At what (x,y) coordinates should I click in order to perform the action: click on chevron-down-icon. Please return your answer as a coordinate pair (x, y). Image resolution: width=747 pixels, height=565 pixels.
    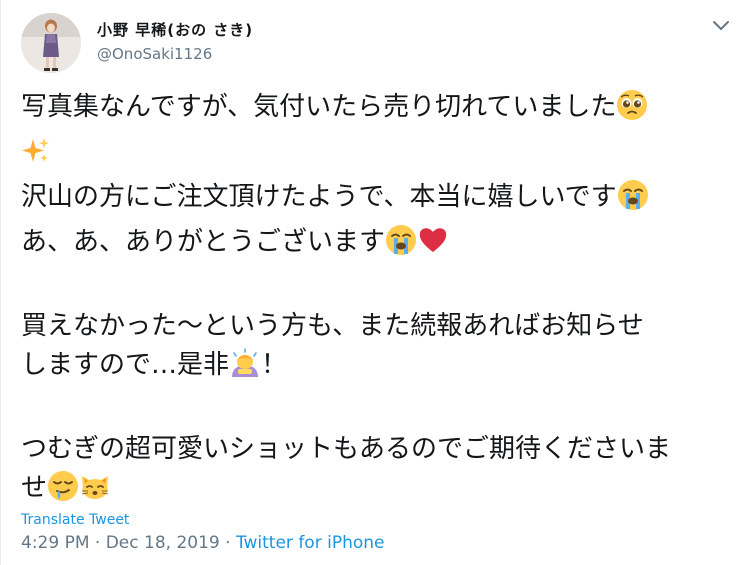
    Looking at the image, I should click on (721, 25).